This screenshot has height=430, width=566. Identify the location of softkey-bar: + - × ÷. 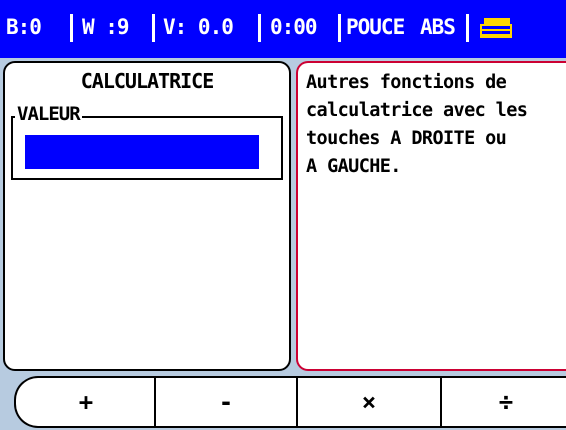
(283, 403).